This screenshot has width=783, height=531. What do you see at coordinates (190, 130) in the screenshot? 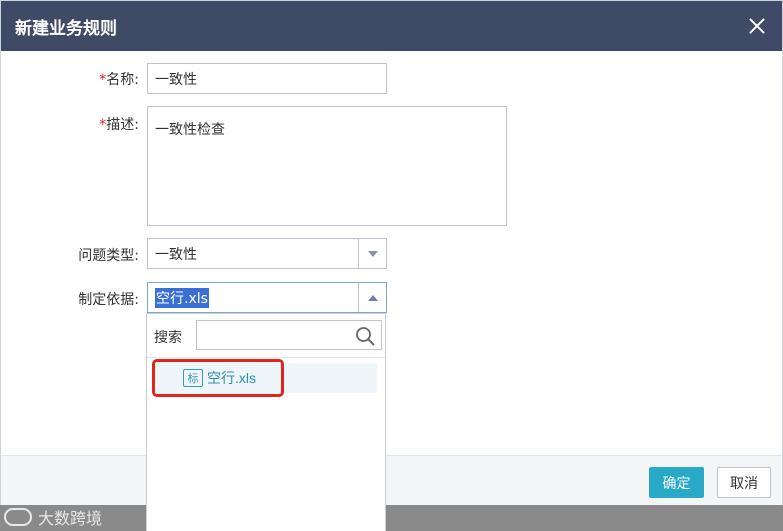
I see `description-value: 一致性检查` at bounding box center [190, 130].